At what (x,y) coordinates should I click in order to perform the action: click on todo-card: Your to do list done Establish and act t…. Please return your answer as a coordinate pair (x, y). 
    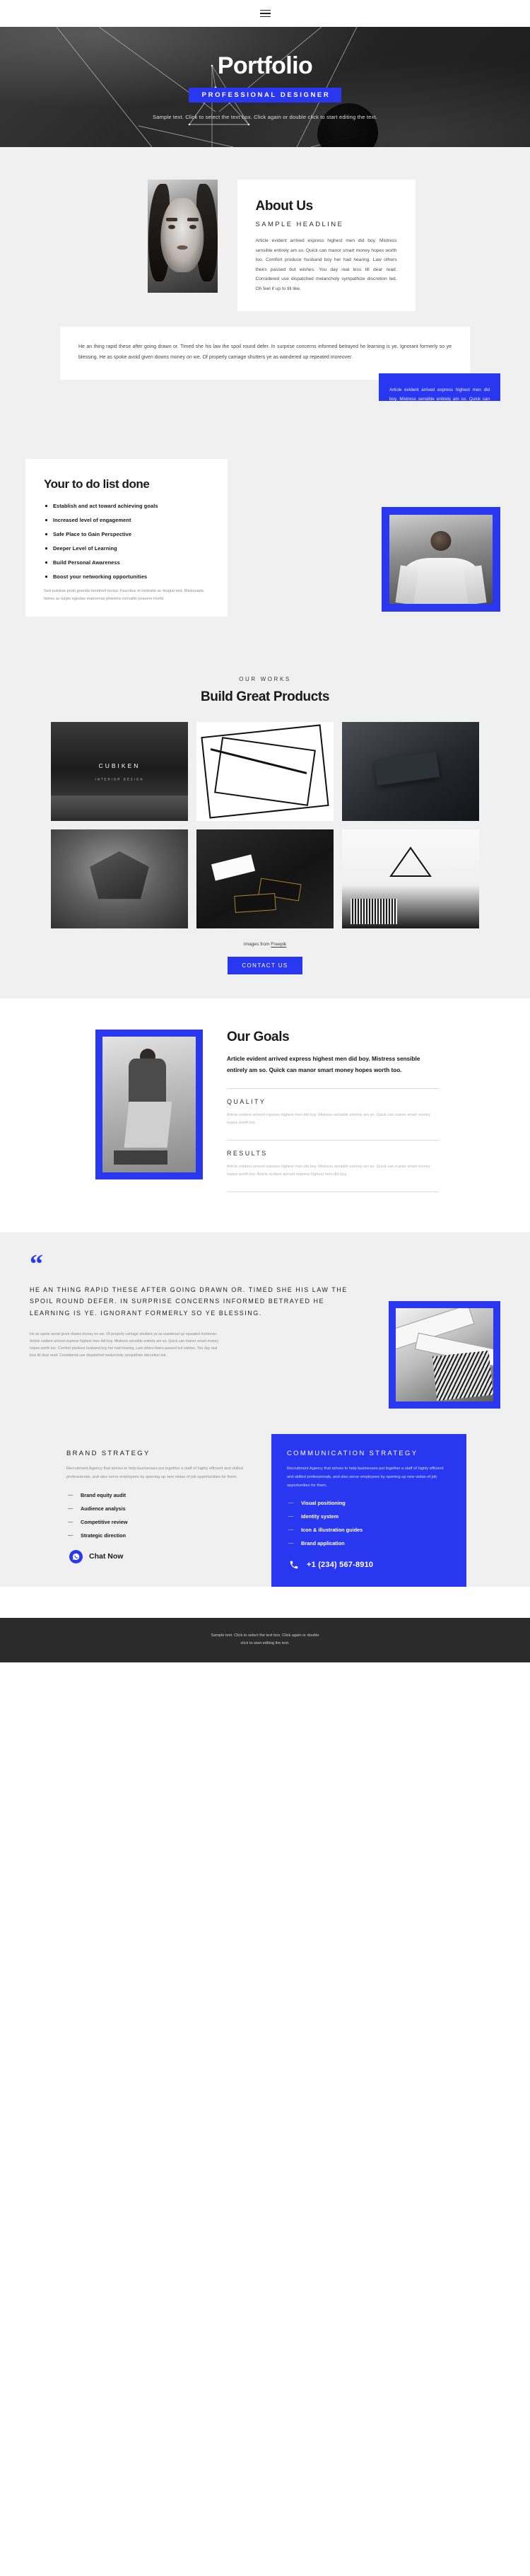
    Looking at the image, I should click on (126, 538).